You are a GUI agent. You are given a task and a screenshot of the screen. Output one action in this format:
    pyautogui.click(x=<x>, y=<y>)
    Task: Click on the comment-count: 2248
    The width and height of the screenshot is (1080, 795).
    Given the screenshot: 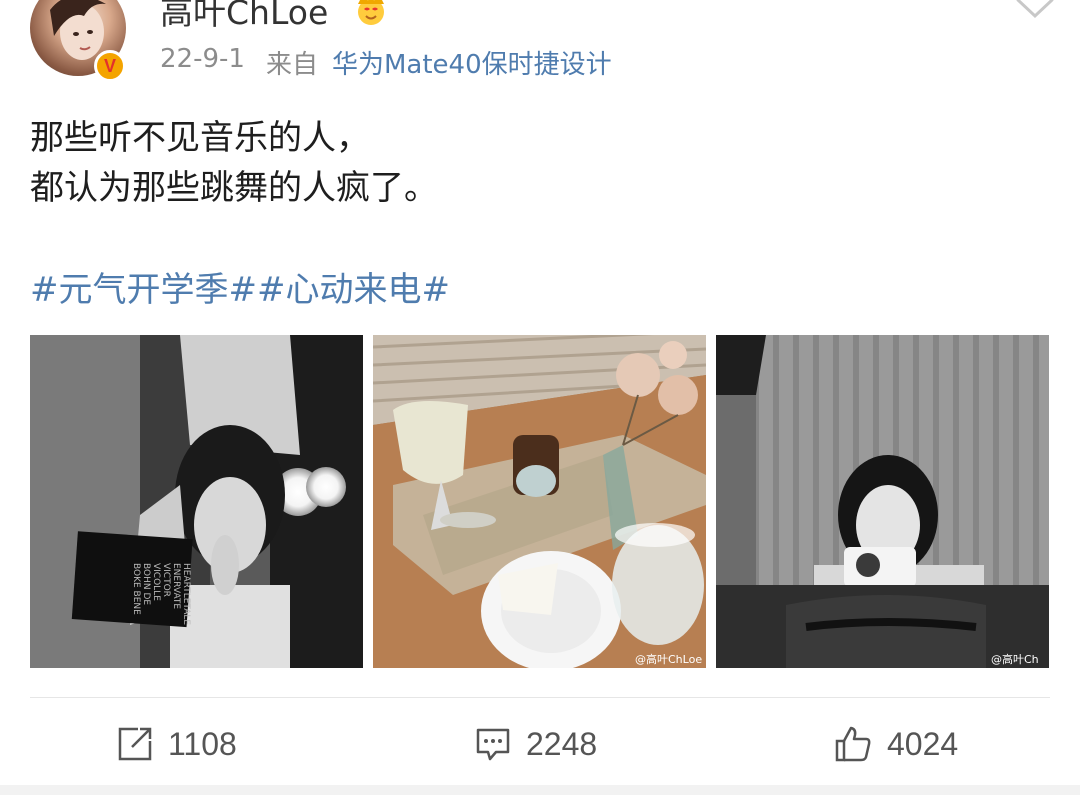 What is the action you would take?
    pyautogui.click(x=562, y=743)
    